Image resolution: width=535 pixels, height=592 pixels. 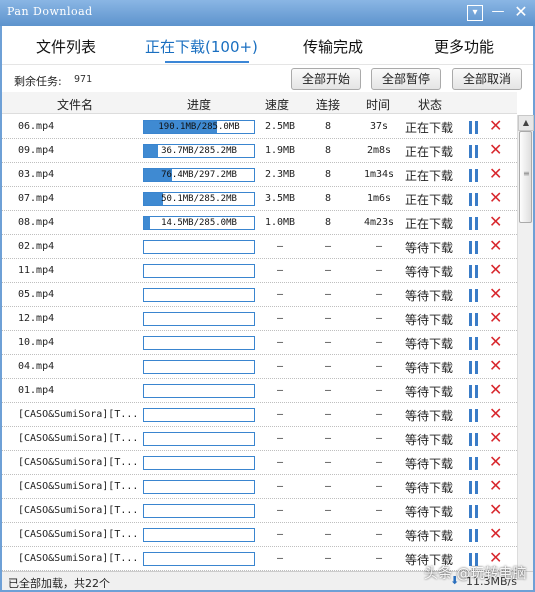 I want to click on tab-file-list: 文件列表, so click(x=66, y=46).